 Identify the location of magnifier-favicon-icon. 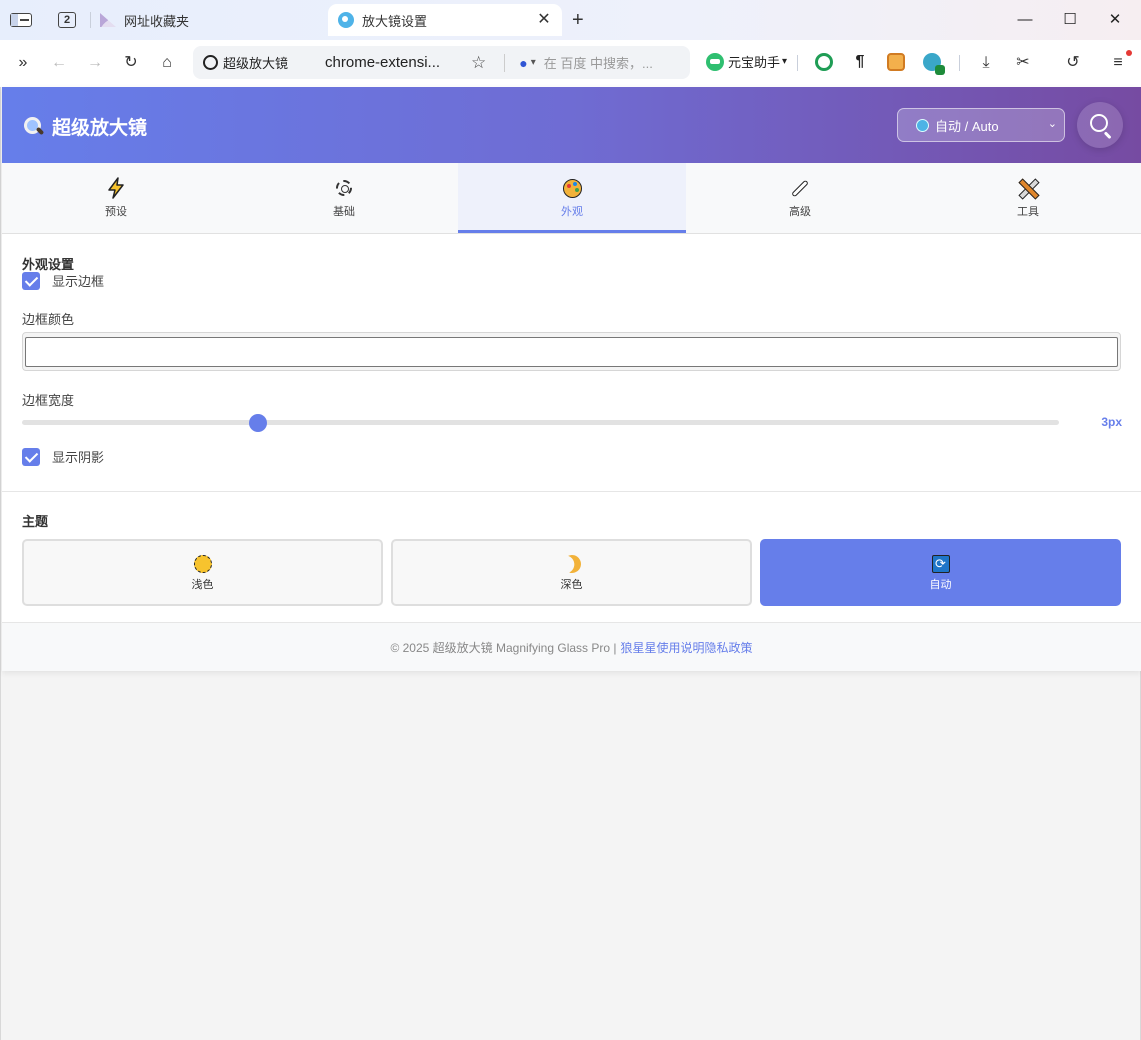
(346, 20).